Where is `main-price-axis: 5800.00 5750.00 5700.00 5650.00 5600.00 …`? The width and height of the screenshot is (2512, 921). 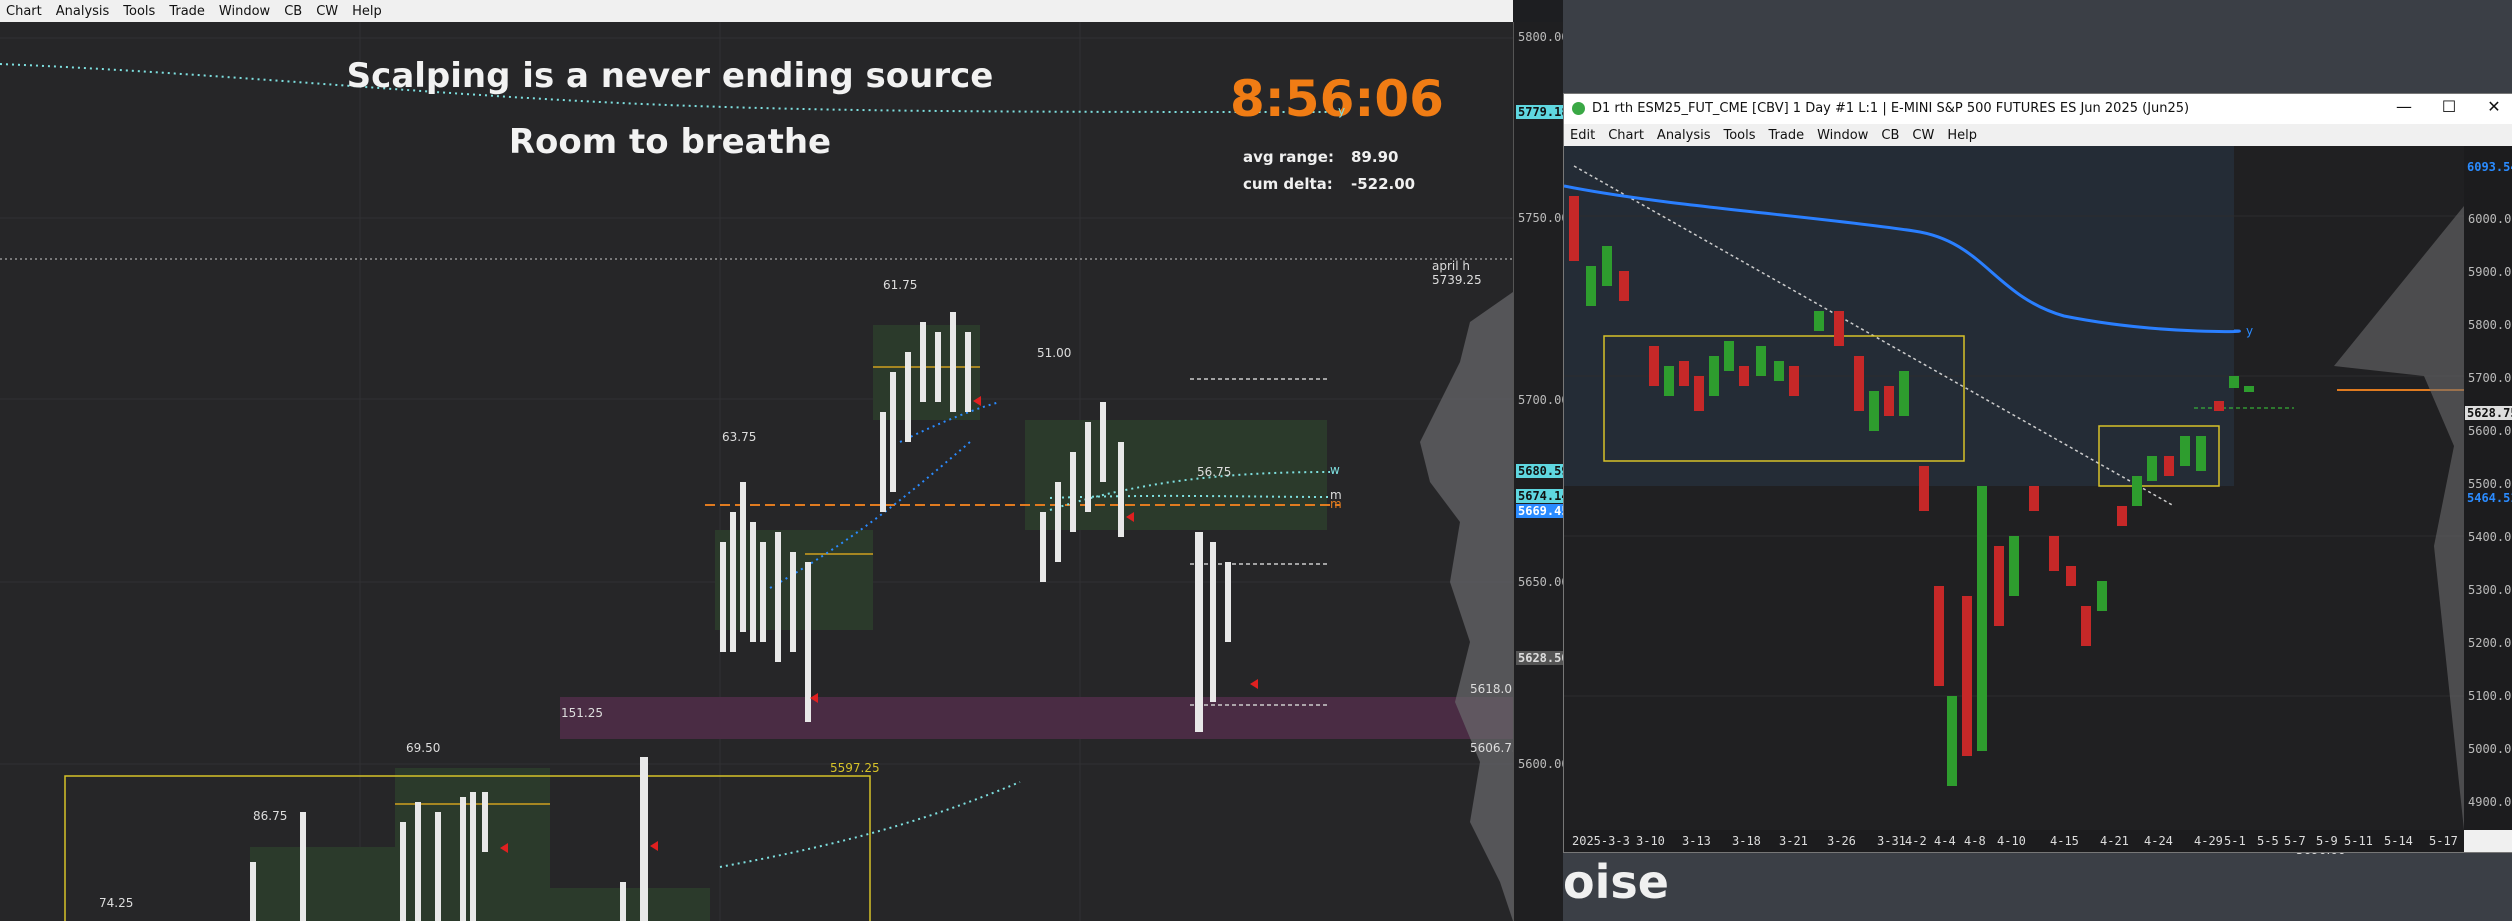 main-price-axis: 5800.00 5750.00 5700.00 5650.00 5600.00 … is located at coordinates (1542, 471).